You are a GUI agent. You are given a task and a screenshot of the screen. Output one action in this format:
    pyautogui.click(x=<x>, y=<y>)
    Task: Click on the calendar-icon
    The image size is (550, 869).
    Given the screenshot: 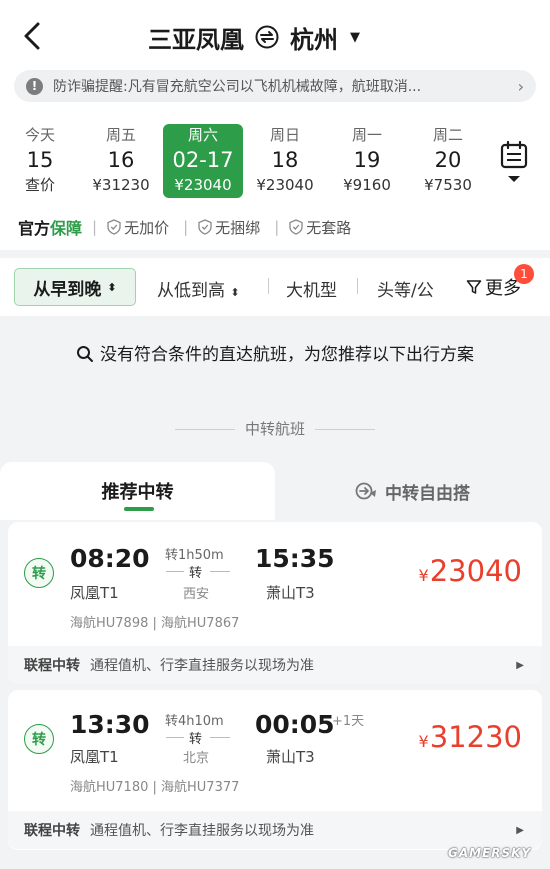 What is the action you would take?
    pyautogui.click(x=514, y=165)
    